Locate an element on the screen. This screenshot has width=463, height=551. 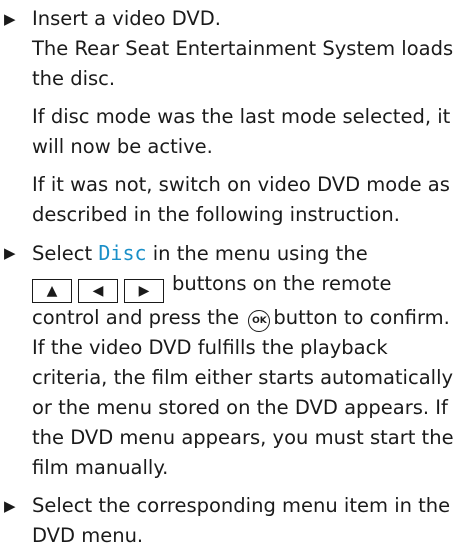
step-text-fragment: button to confirm. is located at coordinates (361, 317).